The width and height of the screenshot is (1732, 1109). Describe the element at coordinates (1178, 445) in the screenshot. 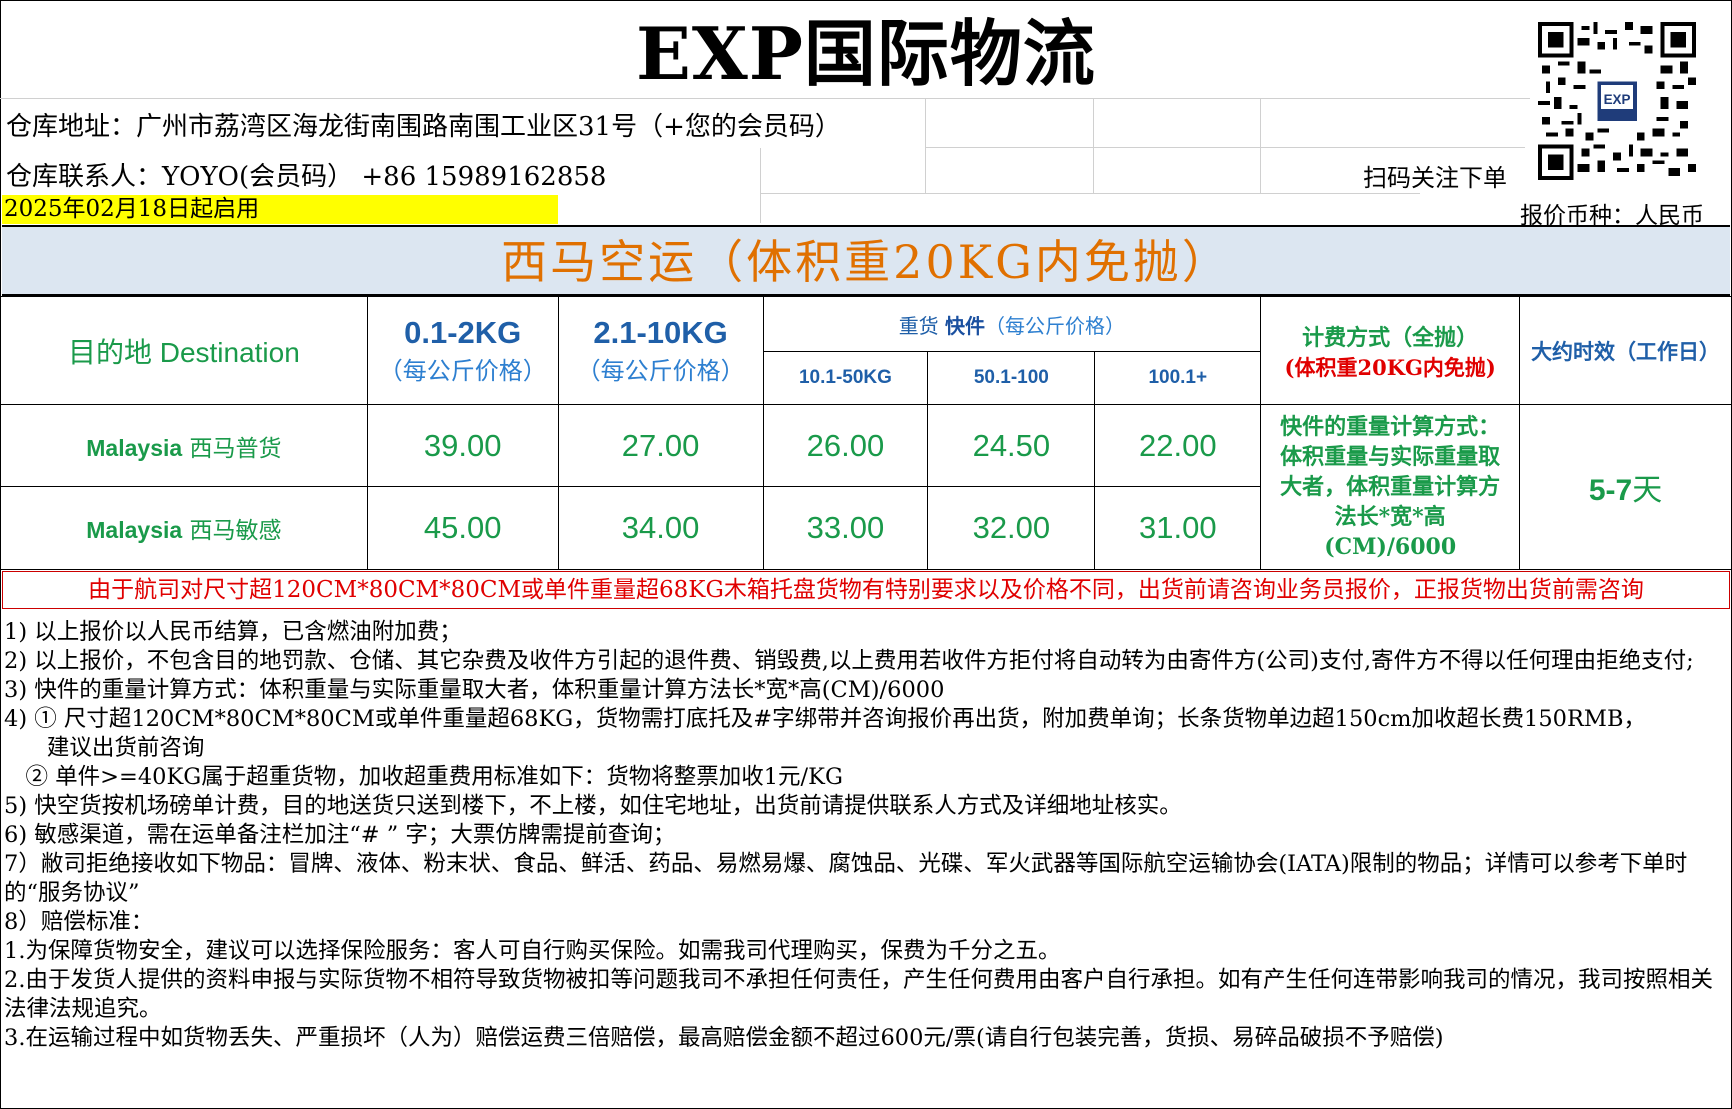

I see `price-cell: 22.00` at that location.